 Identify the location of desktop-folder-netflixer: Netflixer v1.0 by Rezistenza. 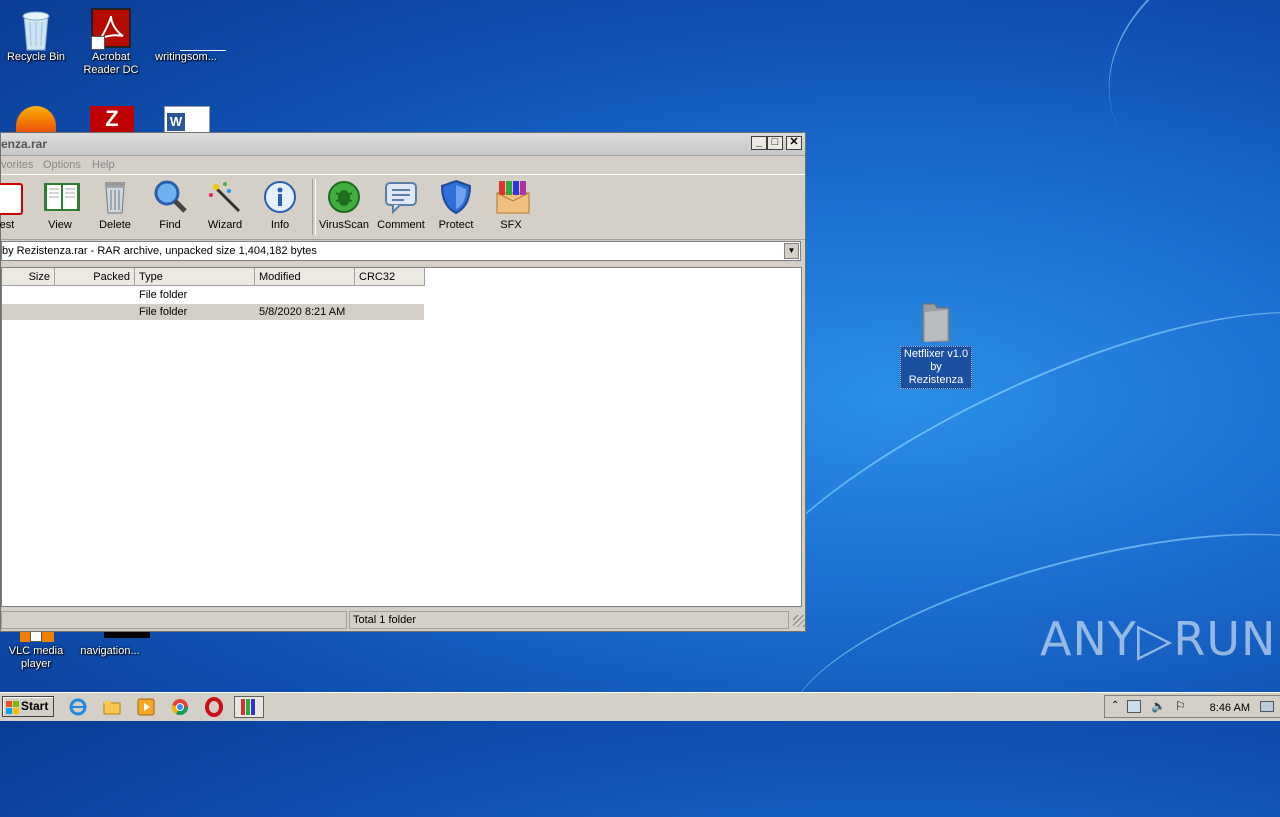
(936, 344).